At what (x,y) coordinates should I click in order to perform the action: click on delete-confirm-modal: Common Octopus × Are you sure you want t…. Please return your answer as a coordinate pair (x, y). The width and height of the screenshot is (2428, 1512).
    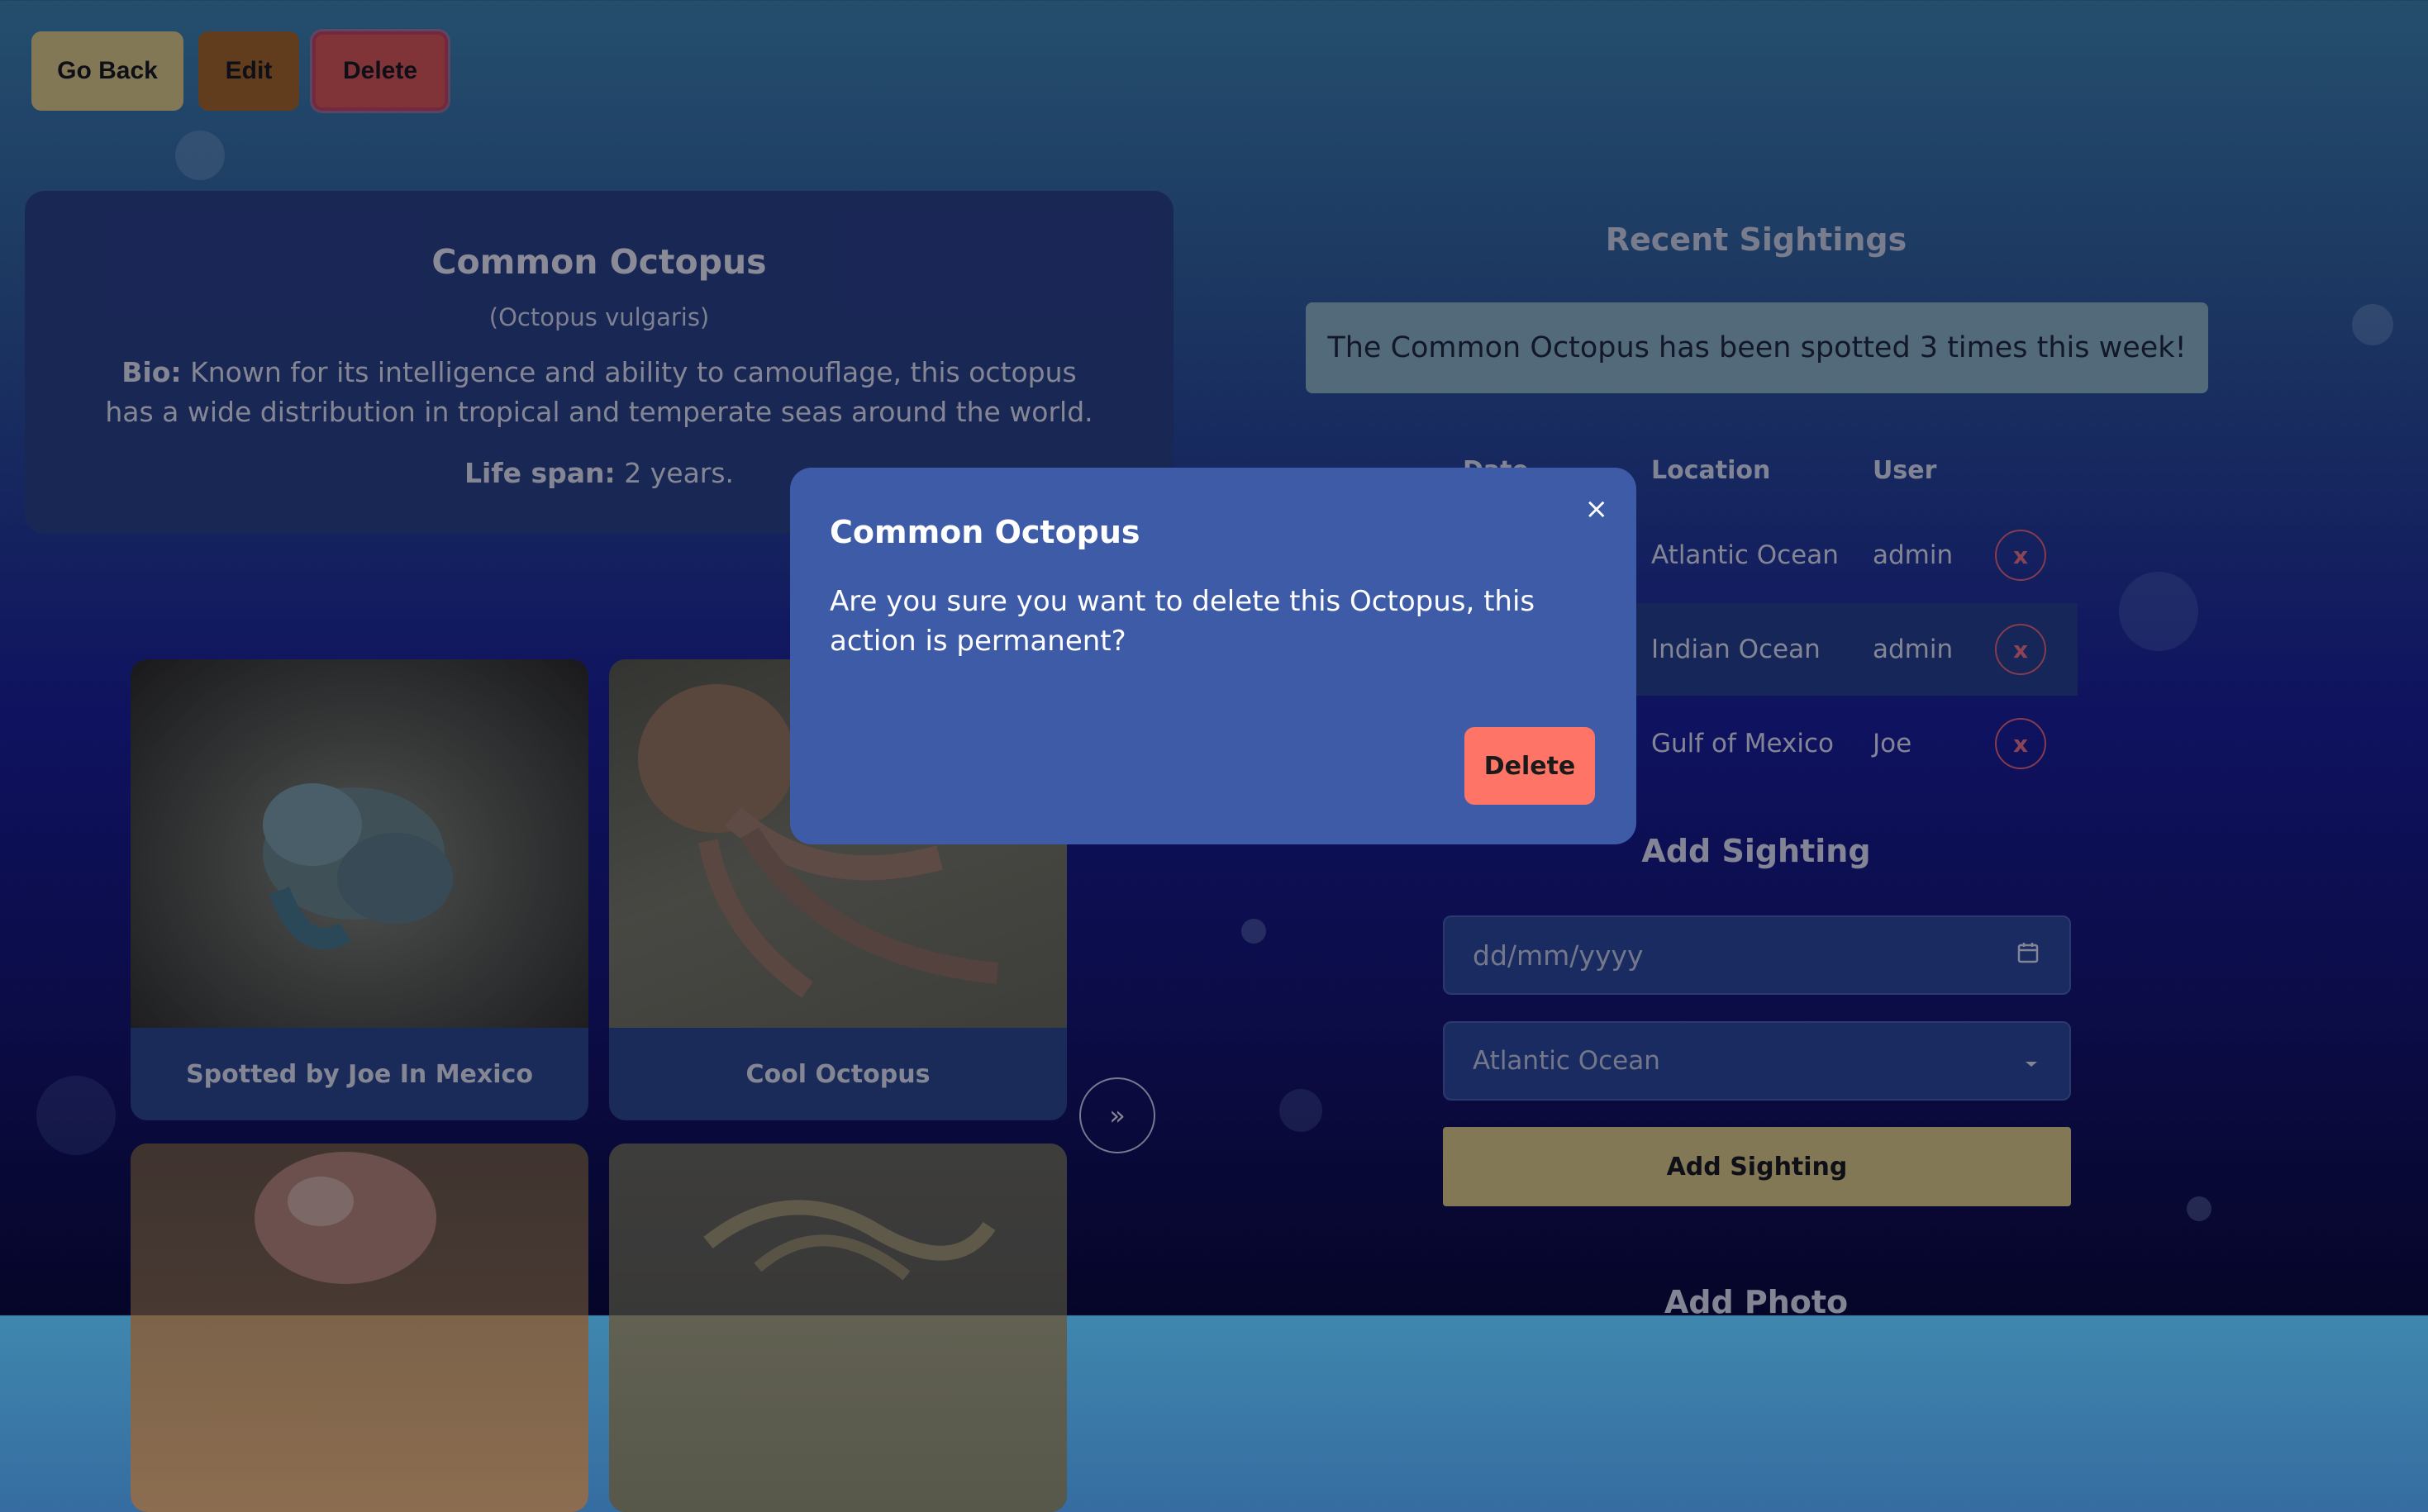
    Looking at the image, I should click on (1213, 656).